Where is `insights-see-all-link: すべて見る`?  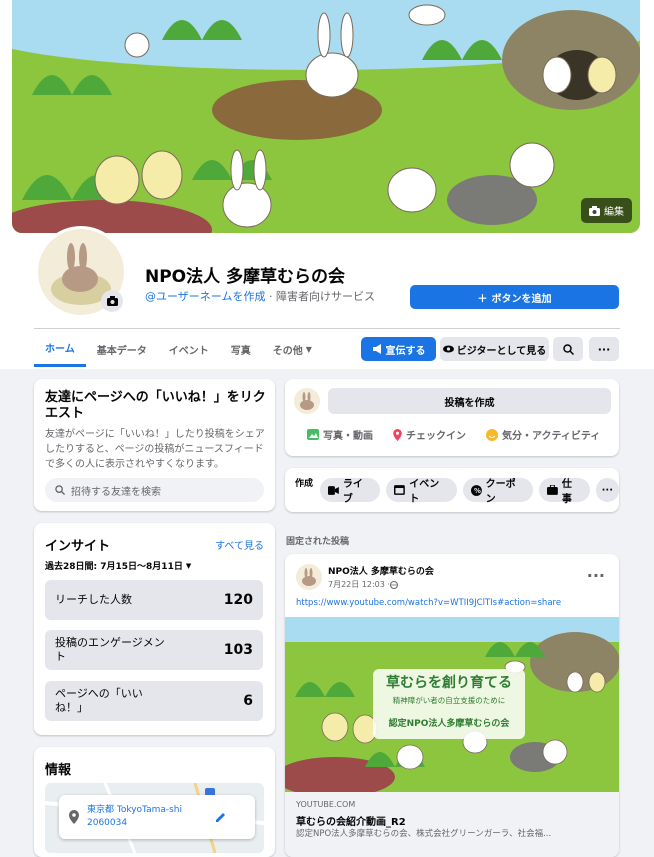 insights-see-all-link: すべて見る is located at coordinates (239, 544).